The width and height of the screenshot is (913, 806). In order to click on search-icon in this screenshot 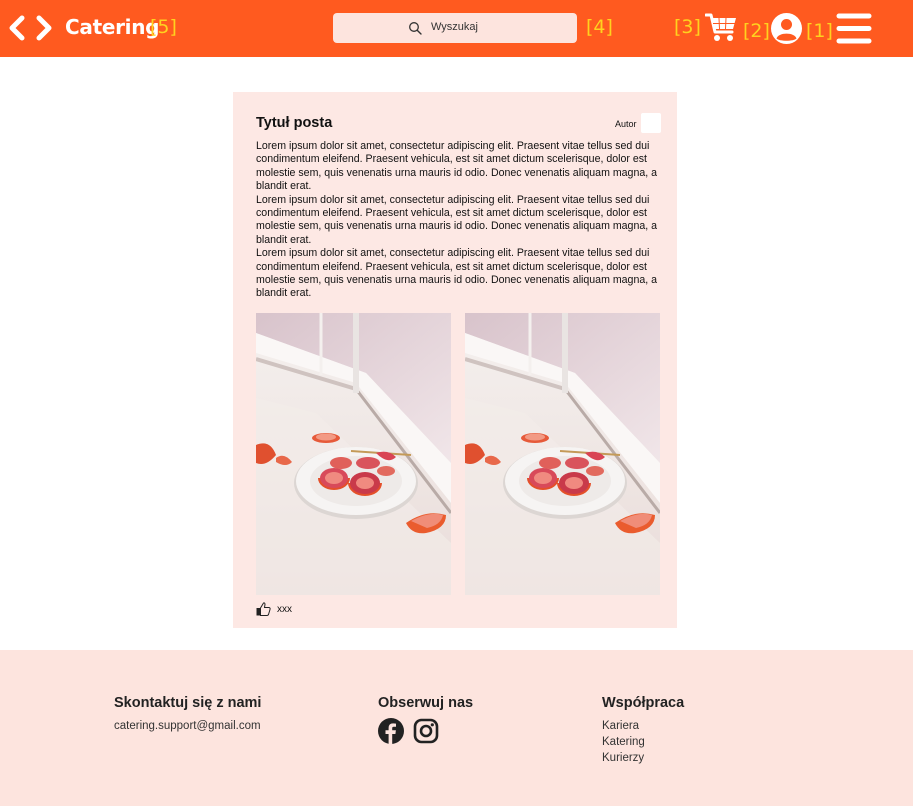, I will do `click(415, 28)`.